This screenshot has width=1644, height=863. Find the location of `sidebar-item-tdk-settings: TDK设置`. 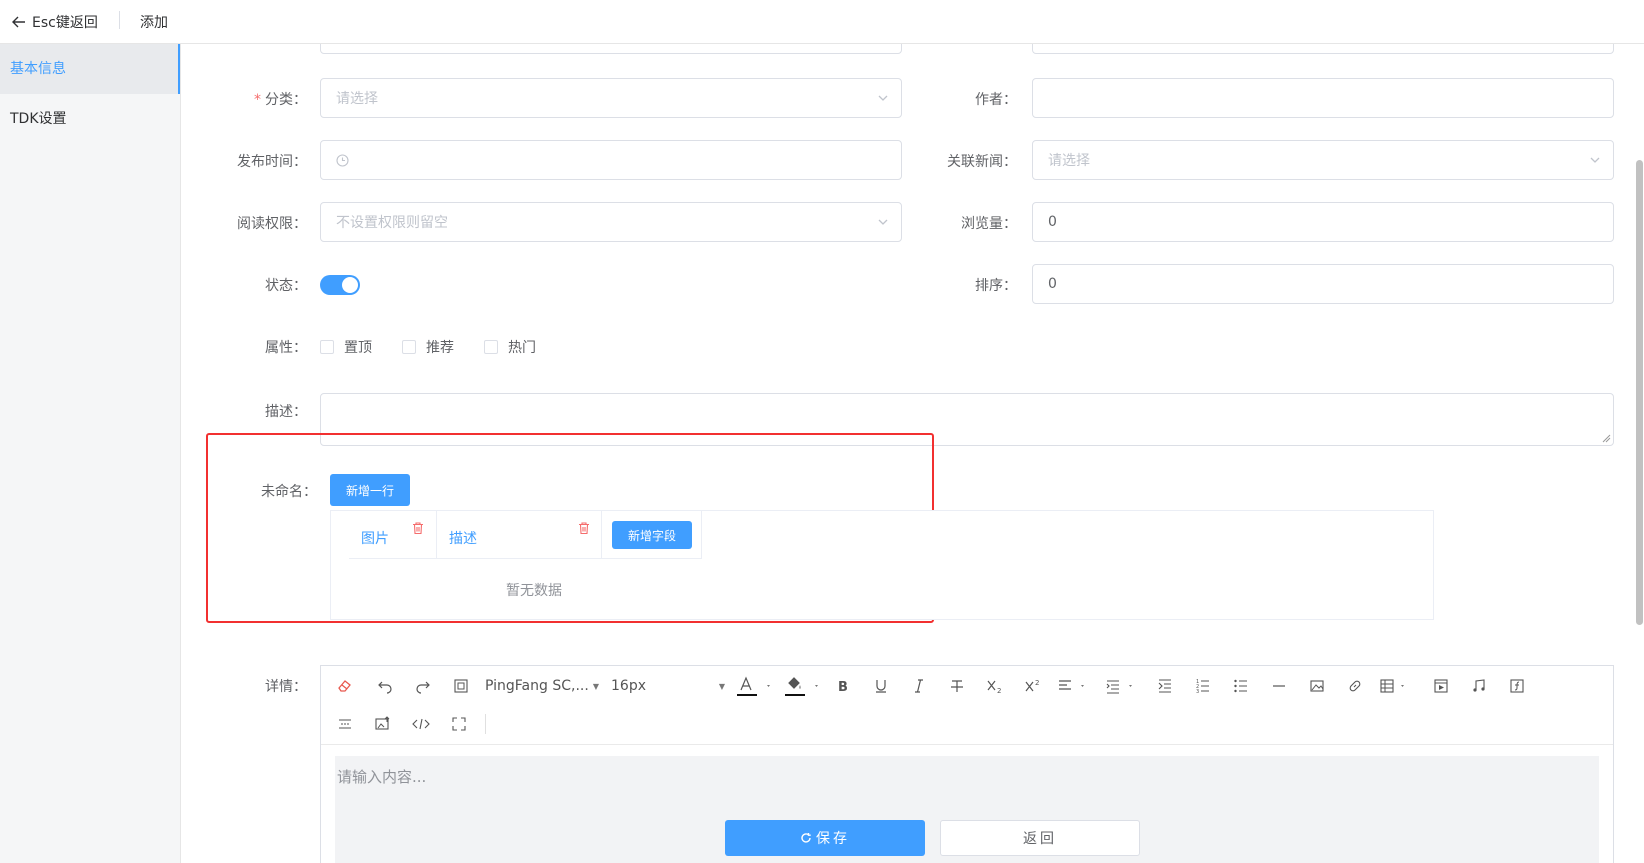

sidebar-item-tdk-settings: TDK设置 is located at coordinates (90, 119).